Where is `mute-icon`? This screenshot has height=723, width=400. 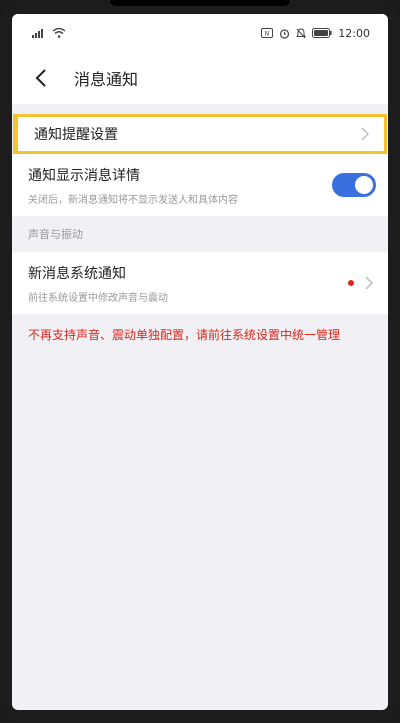 mute-icon is located at coordinates (301, 32).